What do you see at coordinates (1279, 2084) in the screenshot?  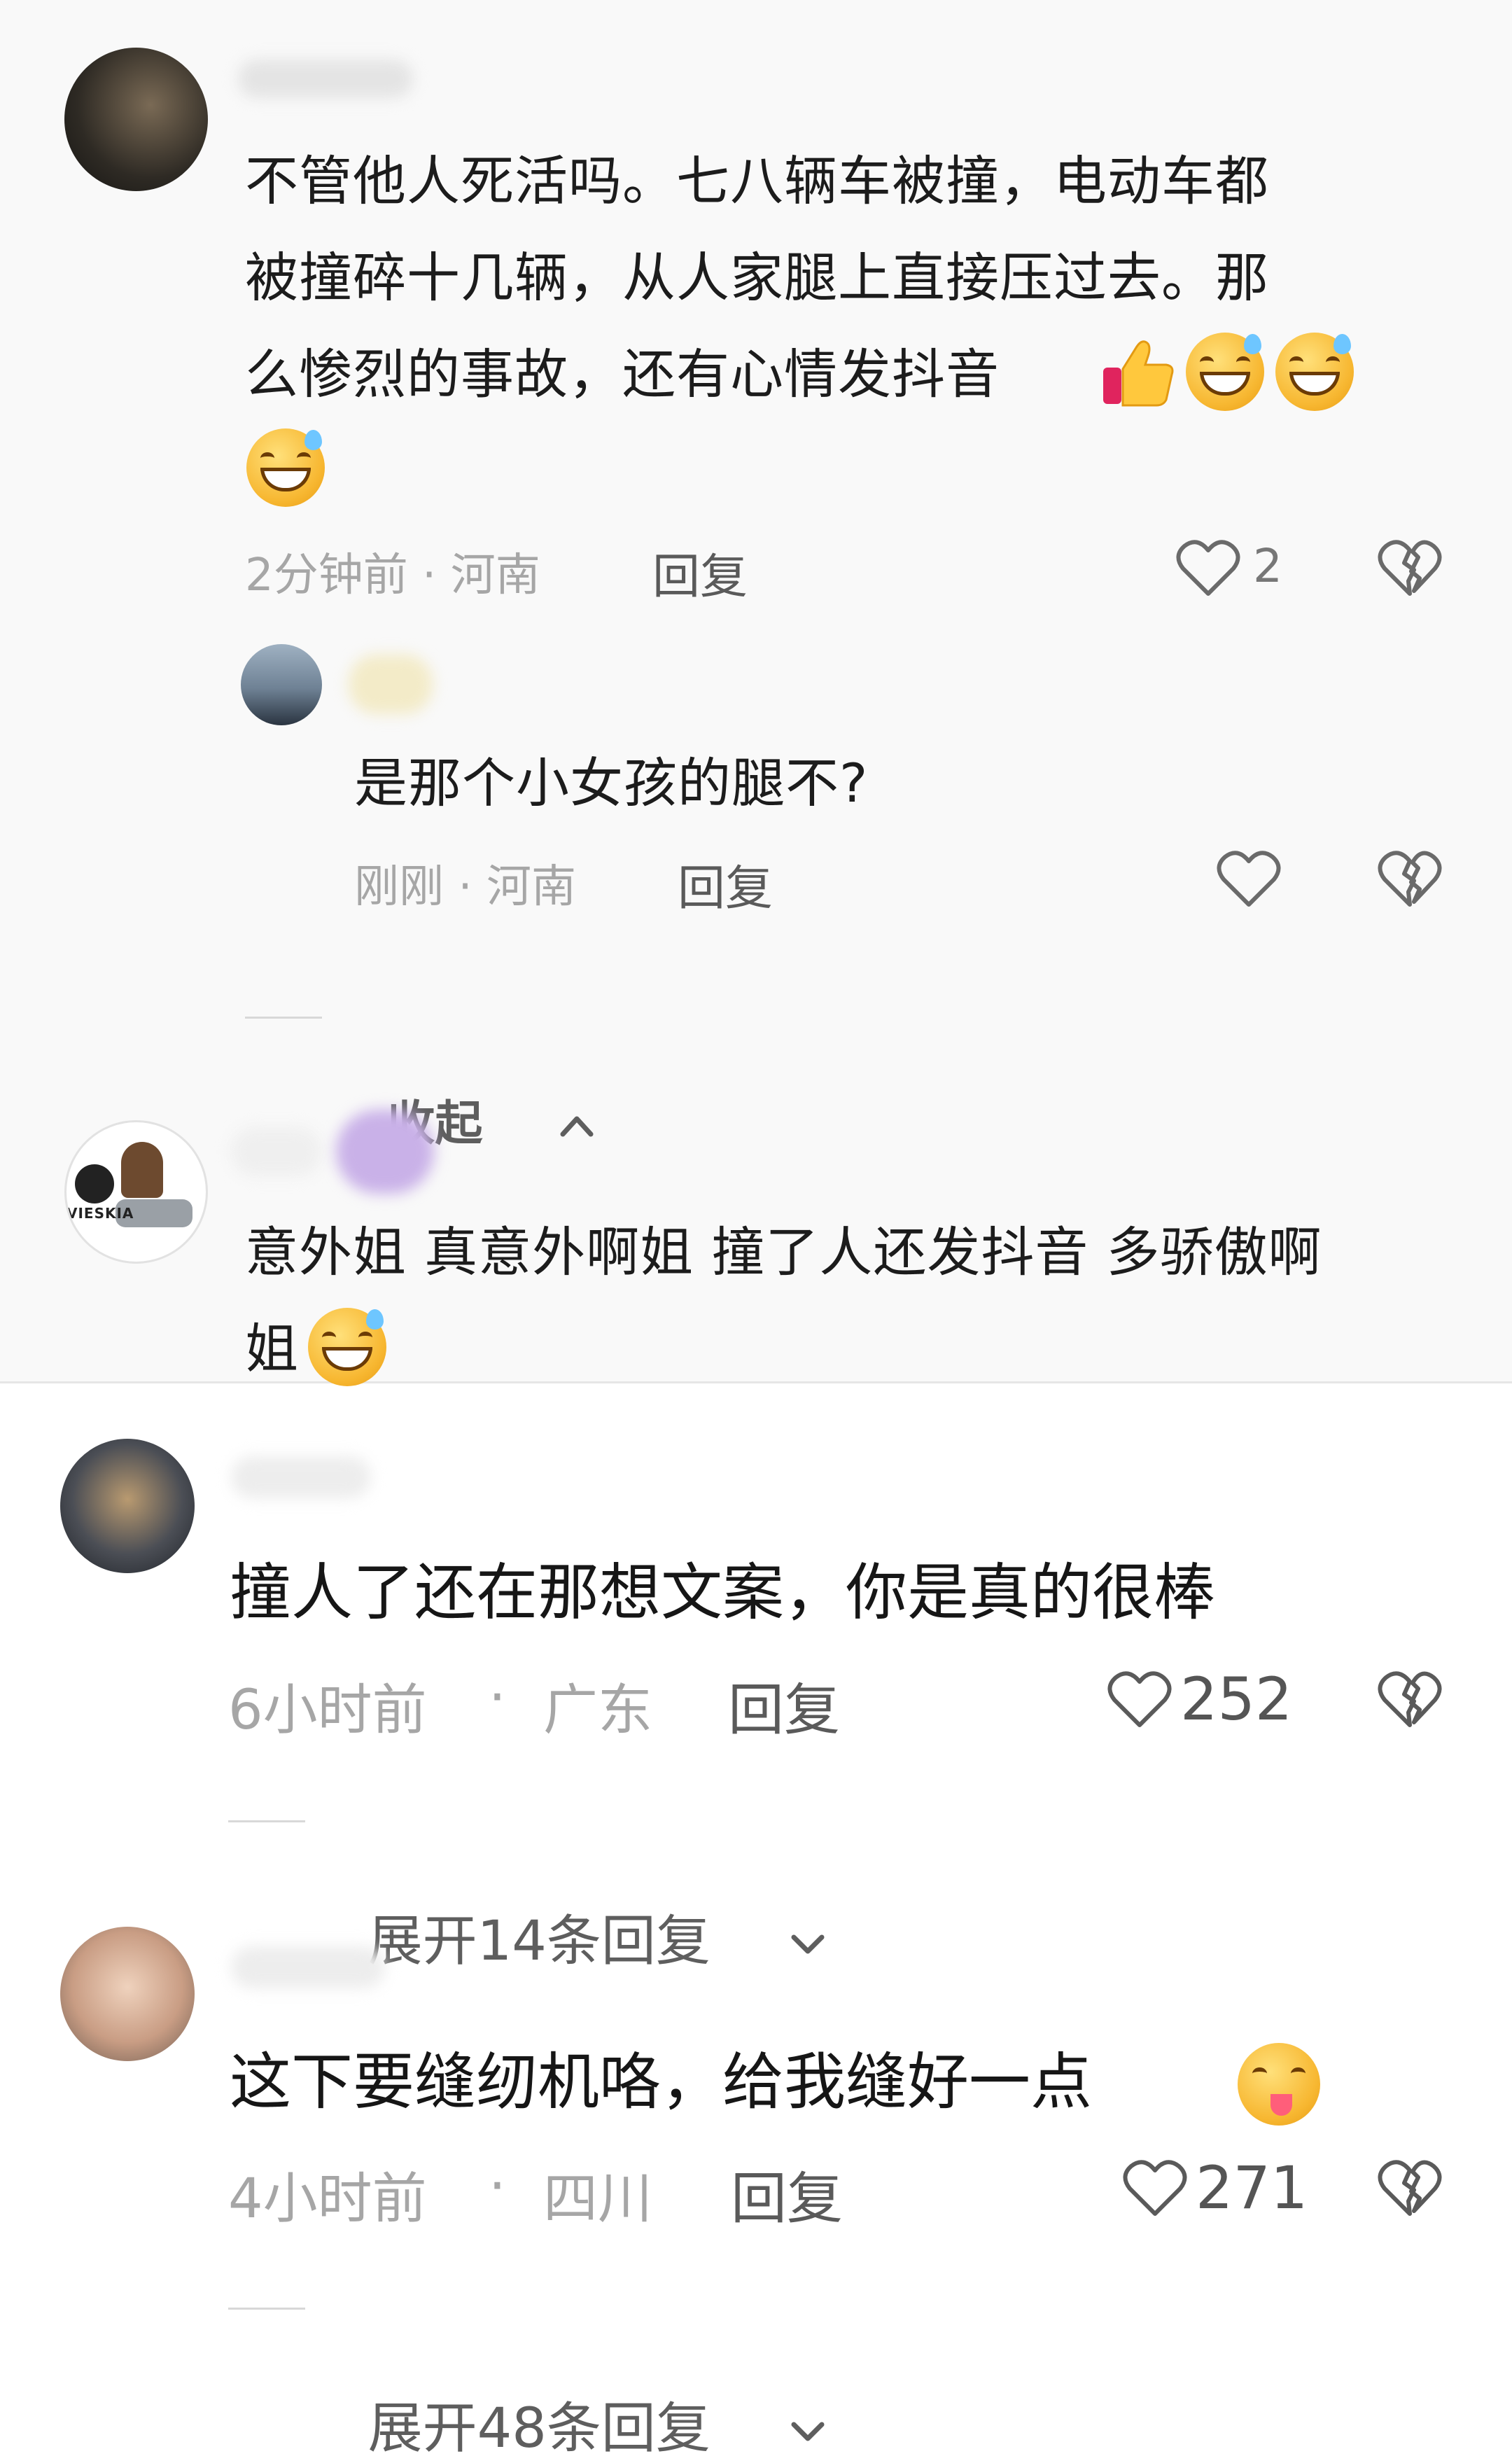 I see `yum-face-icon` at bounding box center [1279, 2084].